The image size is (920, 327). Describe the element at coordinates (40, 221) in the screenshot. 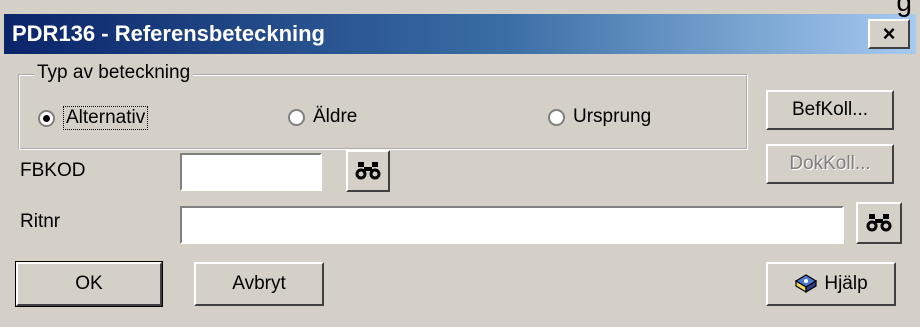

I see `ritnr-label: Ritnr` at that location.